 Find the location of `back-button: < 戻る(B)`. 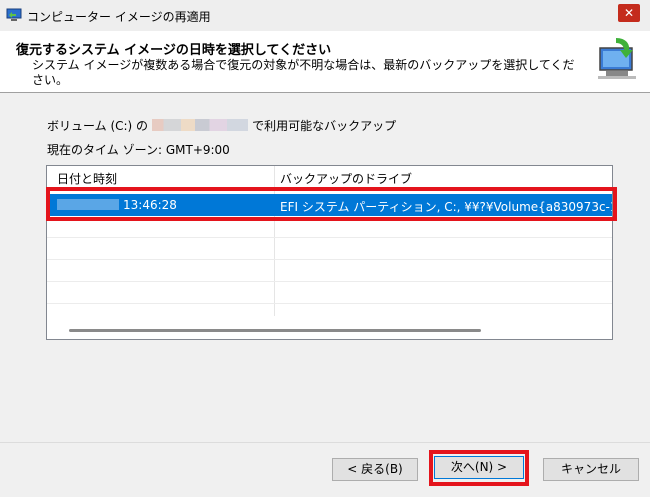

back-button: < 戻る(B) is located at coordinates (375, 469).